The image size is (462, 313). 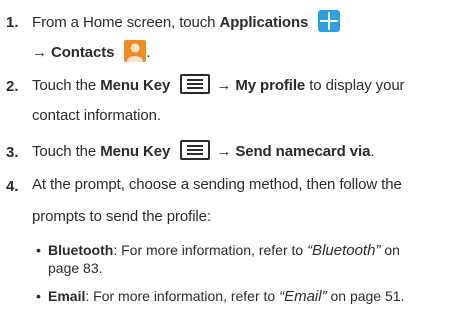 What do you see at coordinates (12, 22) in the screenshot?
I see `step-number: 1.` at bounding box center [12, 22].